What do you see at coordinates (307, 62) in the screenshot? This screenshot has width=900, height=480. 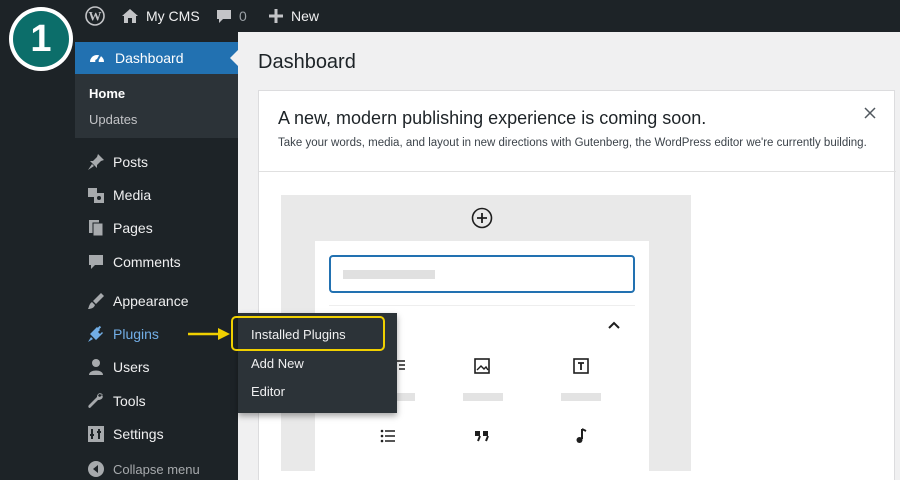 I see `page-title: Dashboard` at bounding box center [307, 62].